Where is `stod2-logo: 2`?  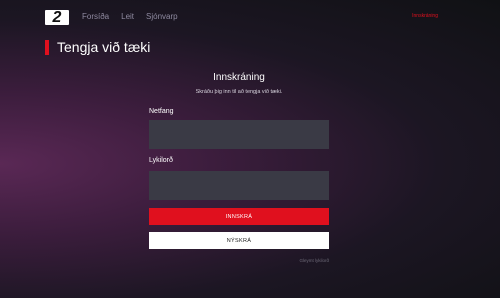
stod2-logo: 2 is located at coordinates (57, 17).